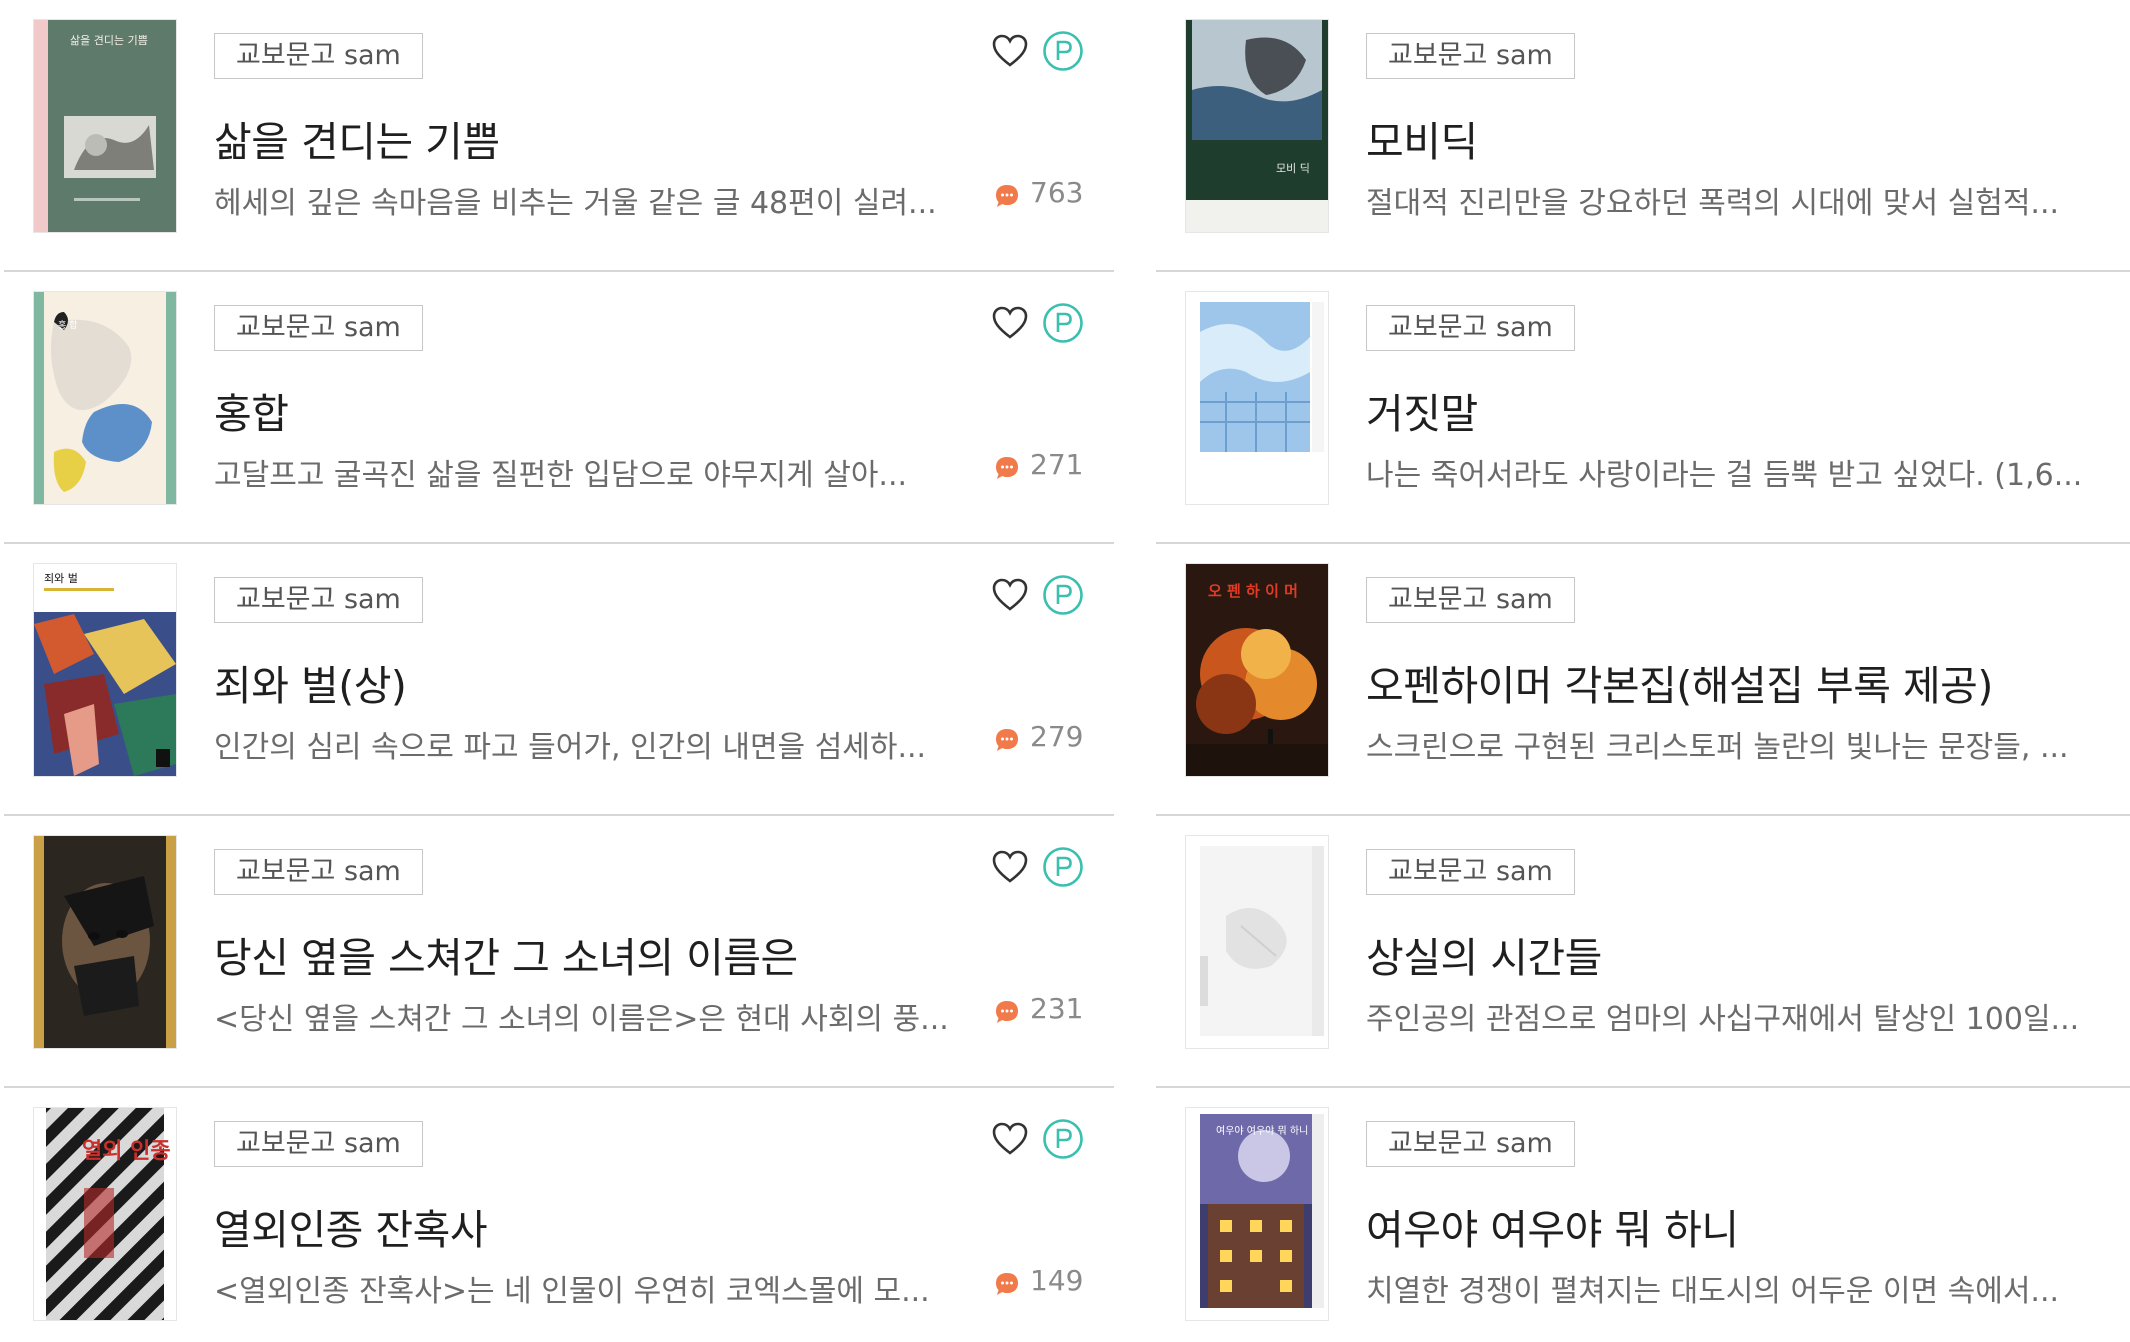 The width and height of the screenshot is (2130, 1342). What do you see at coordinates (1057, 1280) in the screenshot?
I see `comment-count: 149` at bounding box center [1057, 1280].